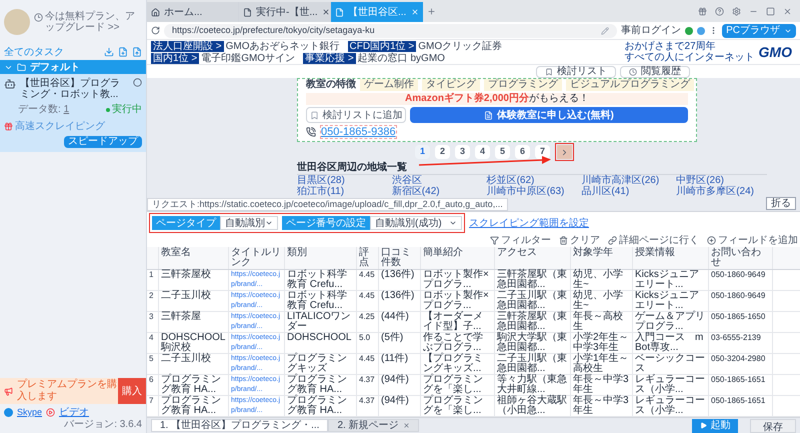  I want to click on page-tab: 2. 新規ページ, so click(373, 425).